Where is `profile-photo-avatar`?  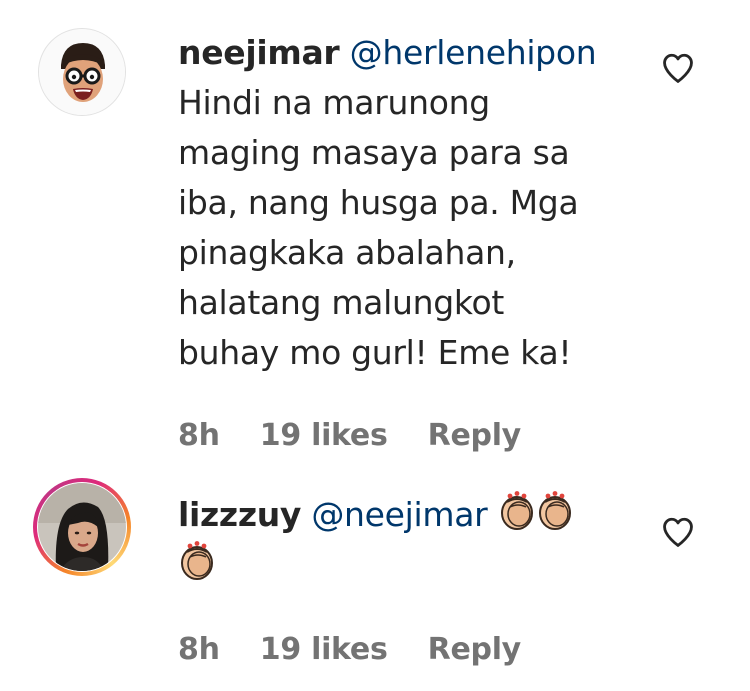
profile-photo-avatar is located at coordinates (82, 527).